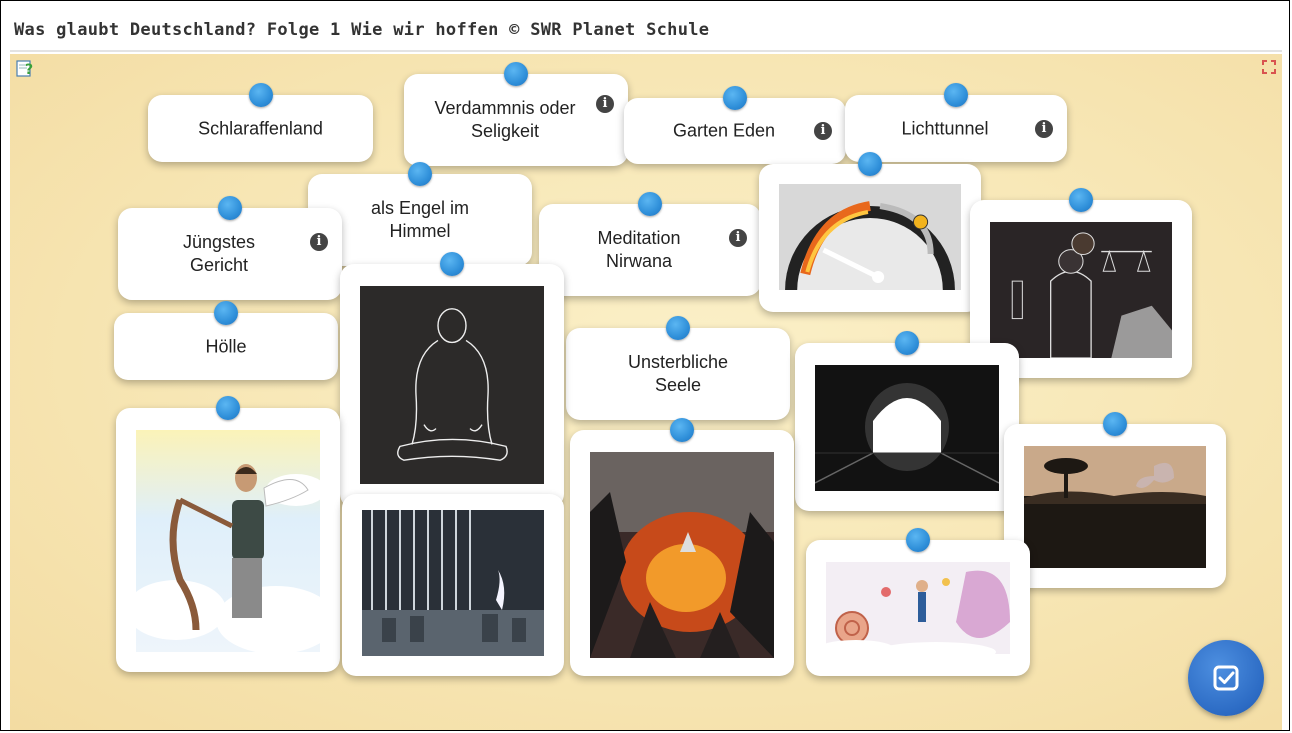  Describe the element at coordinates (505, 119) in the screenshot. I see `card-label: Verdammnis oder Seligkeit` at that location.